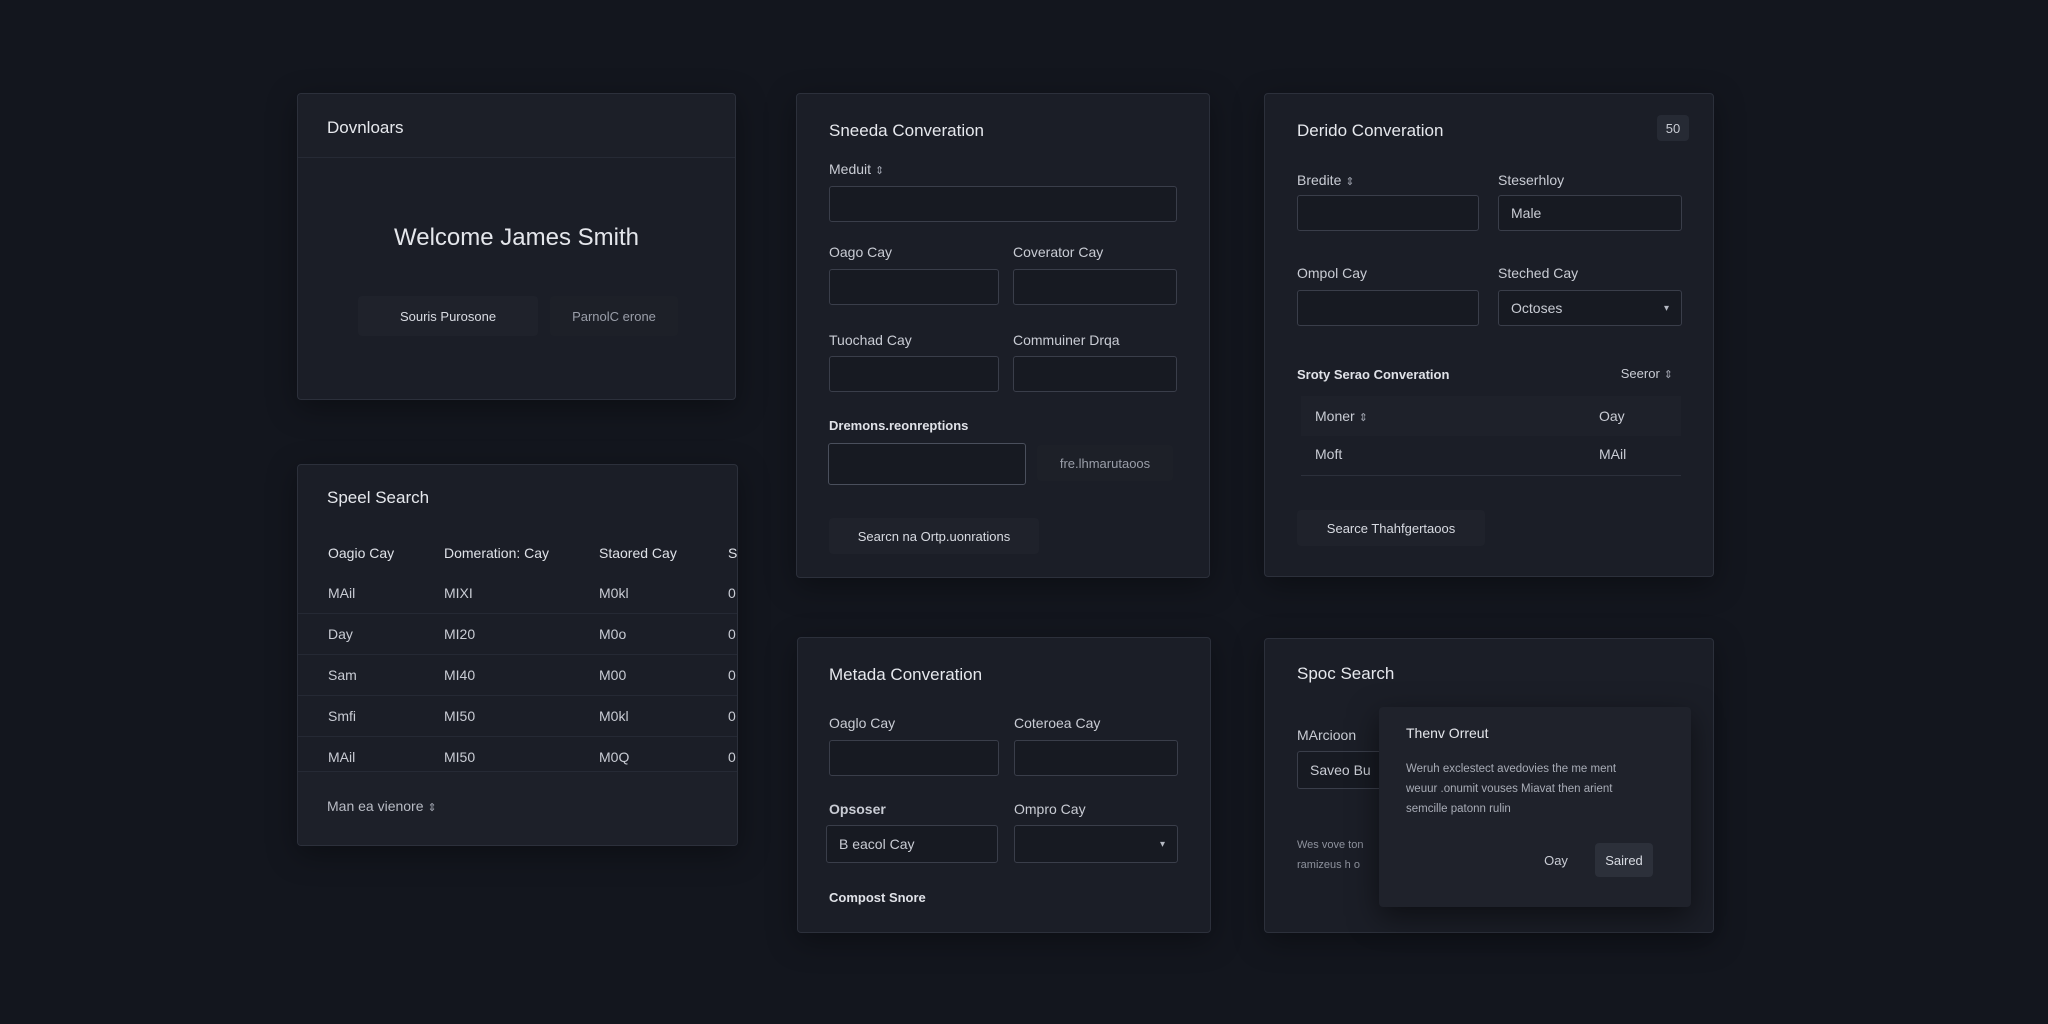 The height and width of the screenshot is (1024, 2048). Describe the element at coordinates (517, 808) in the screenshot. I see `table-footer: Man ea vienore ⇕` at that location.